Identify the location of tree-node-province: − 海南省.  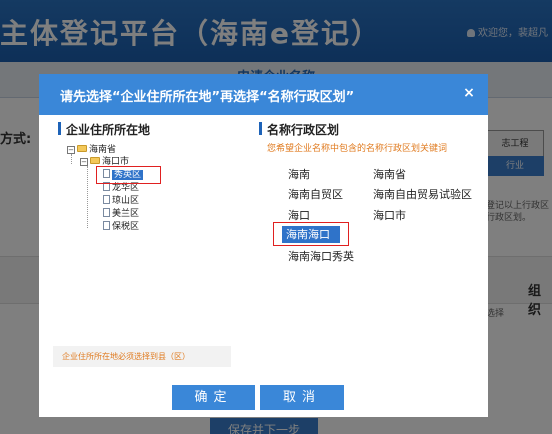
(91, 150).